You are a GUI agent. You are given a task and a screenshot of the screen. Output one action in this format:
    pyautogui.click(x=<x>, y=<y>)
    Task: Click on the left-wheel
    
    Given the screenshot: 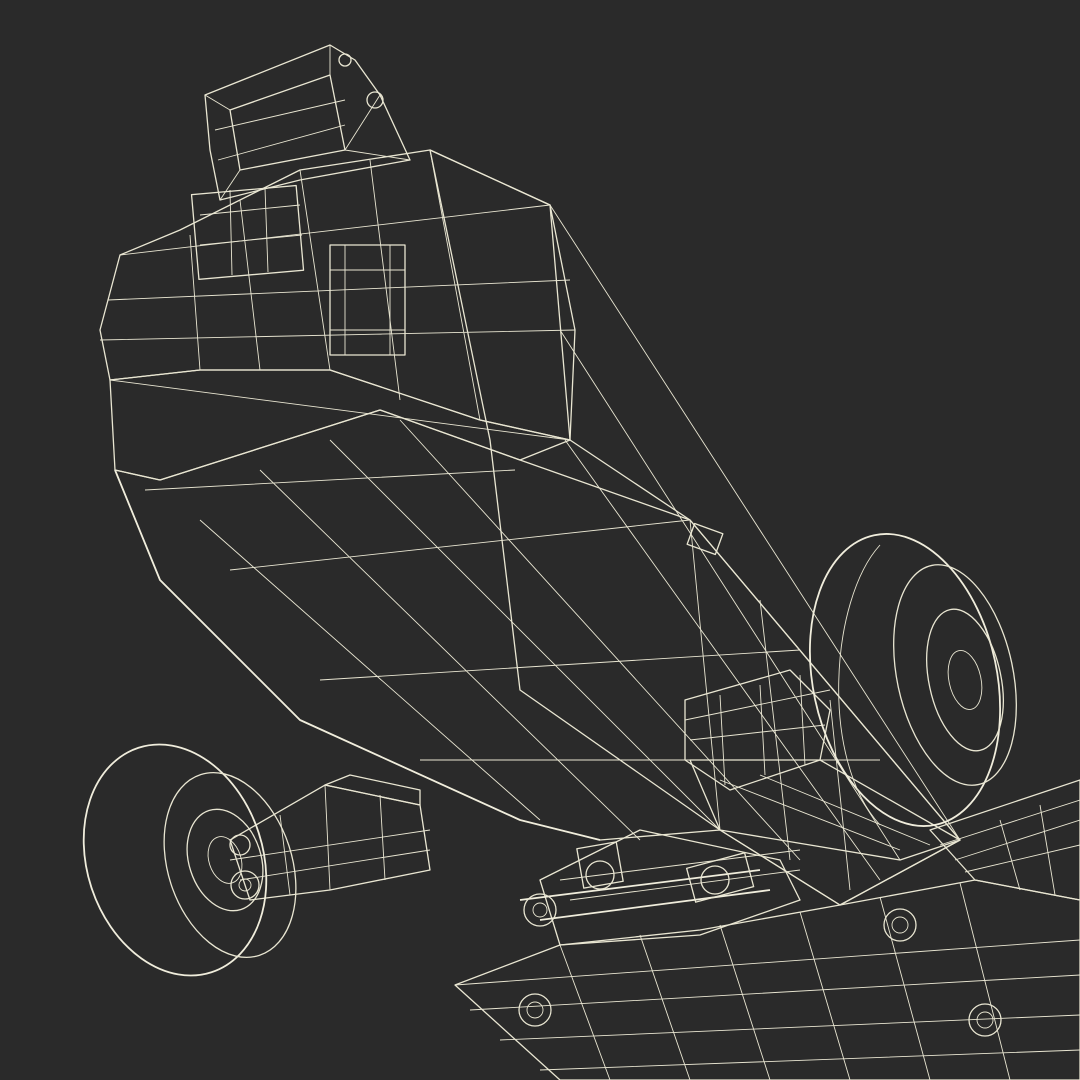 What is the action you would take?
    pyautogui.click(x=189, y=860)
    